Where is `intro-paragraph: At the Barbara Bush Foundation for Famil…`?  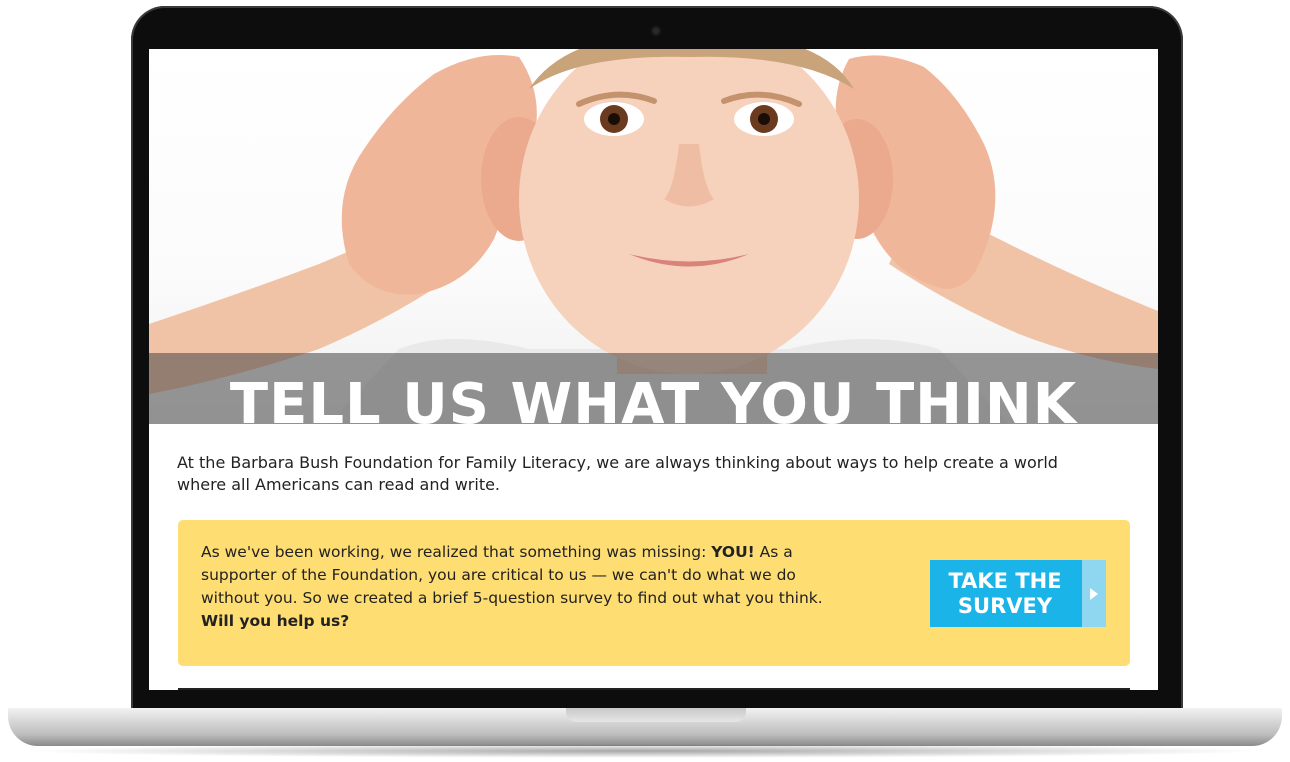 intro-paragraph: At the Barbara Bush Foundation for Famil… is located at coordinates (617, 473).